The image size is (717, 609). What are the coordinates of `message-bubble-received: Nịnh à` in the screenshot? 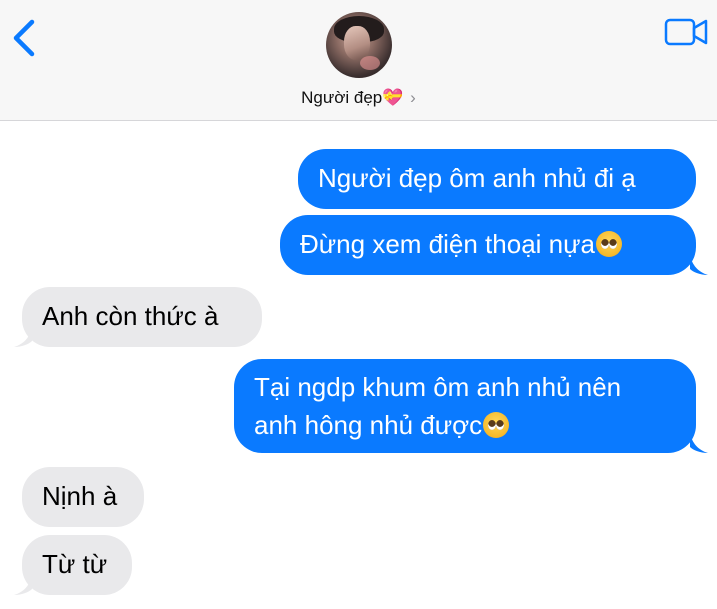 It's located at (83, 497).